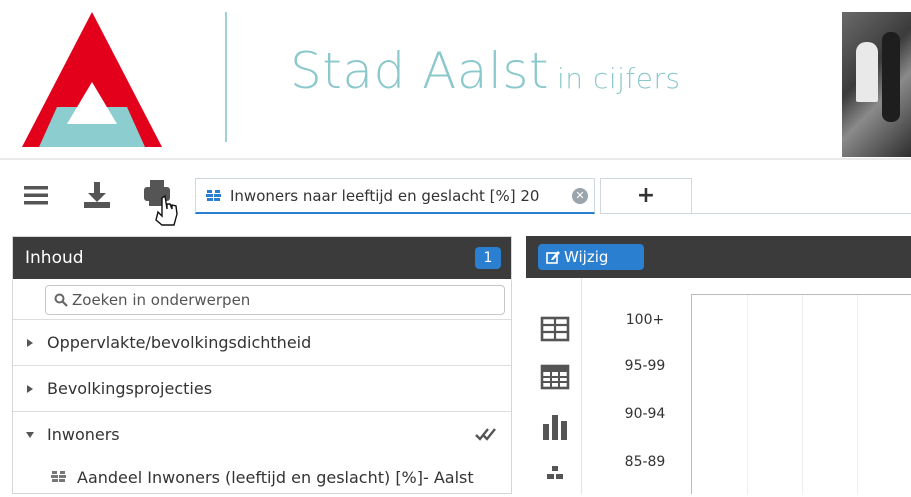 The image size is (911, 497). I want to click on site-title-main: Stad Aalst, so click(420, 71).